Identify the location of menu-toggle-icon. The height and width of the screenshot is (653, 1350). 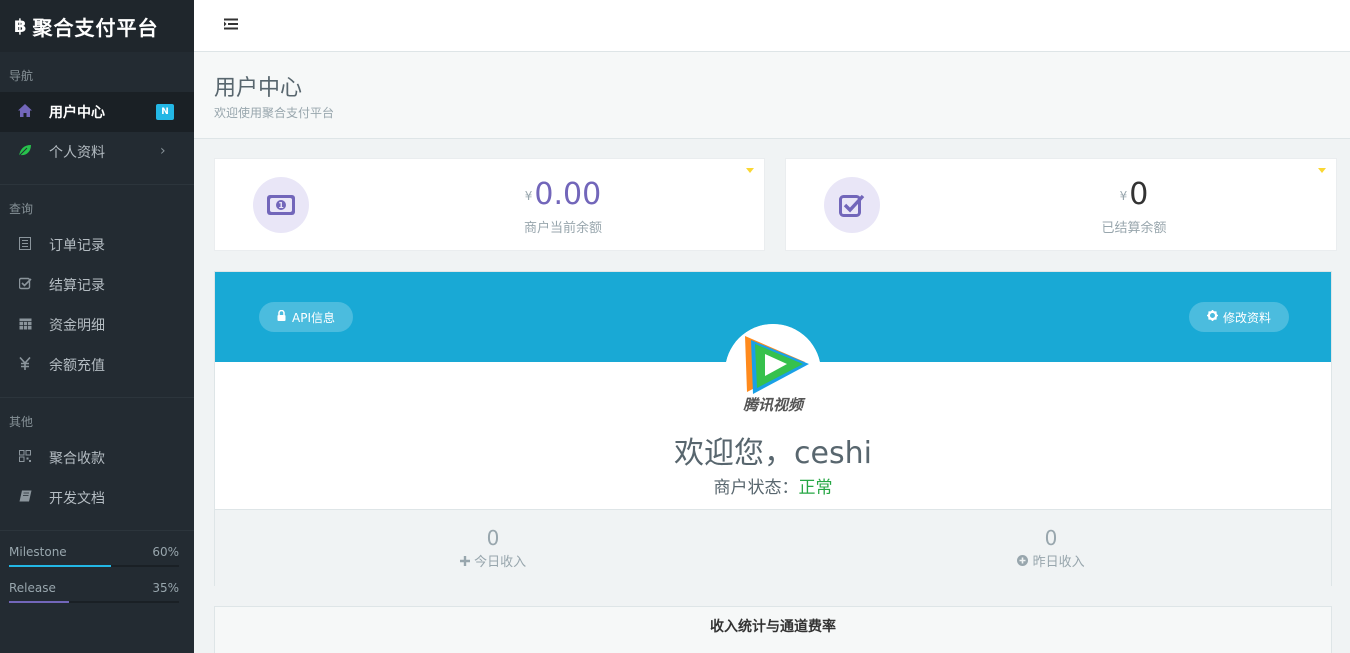
(232, 26).